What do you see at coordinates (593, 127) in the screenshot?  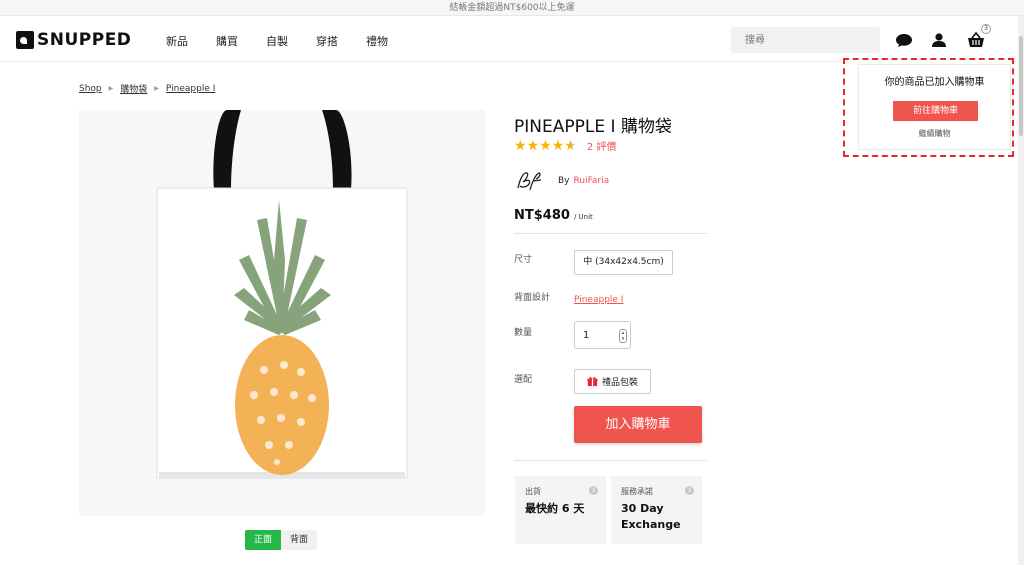 I see `product-title: PINEAPPLE I 購物袋` at bounding box center [593, 127].